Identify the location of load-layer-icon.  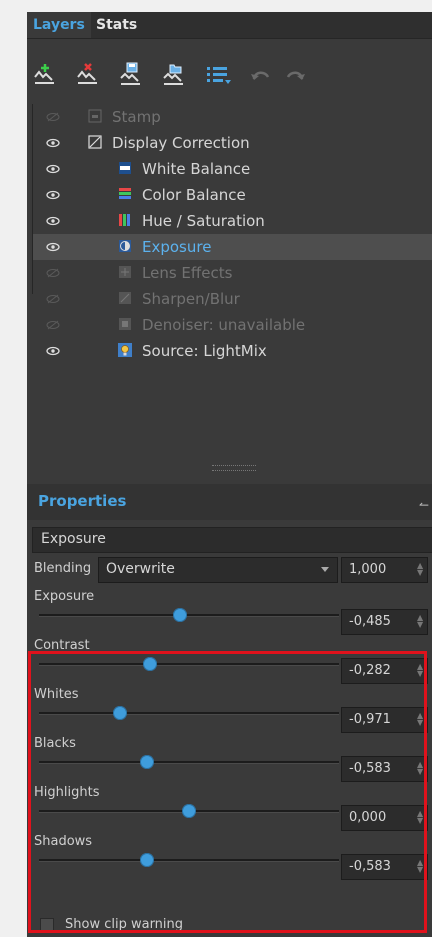
(173, 74).